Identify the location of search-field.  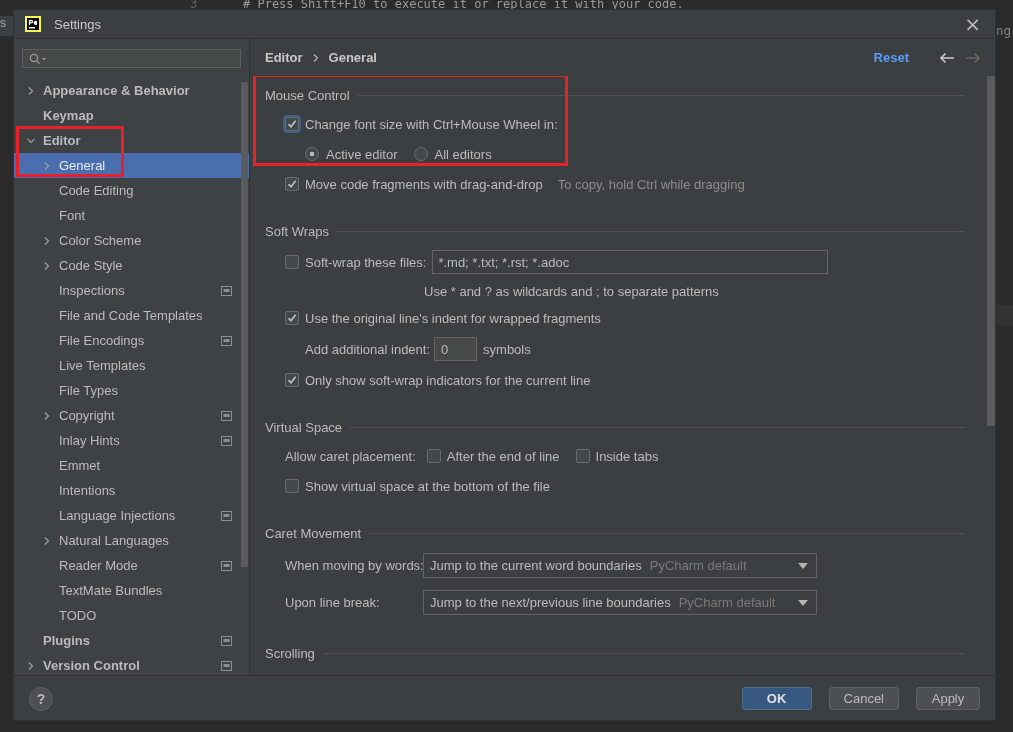
(131, 58).